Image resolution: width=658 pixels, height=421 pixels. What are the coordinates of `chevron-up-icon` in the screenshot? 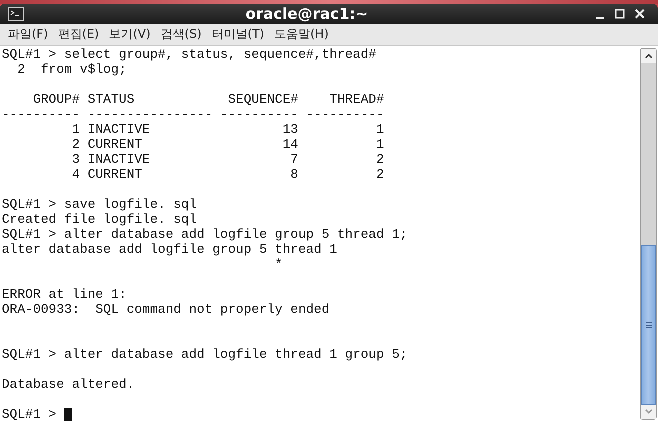 It's located at (648, 56).